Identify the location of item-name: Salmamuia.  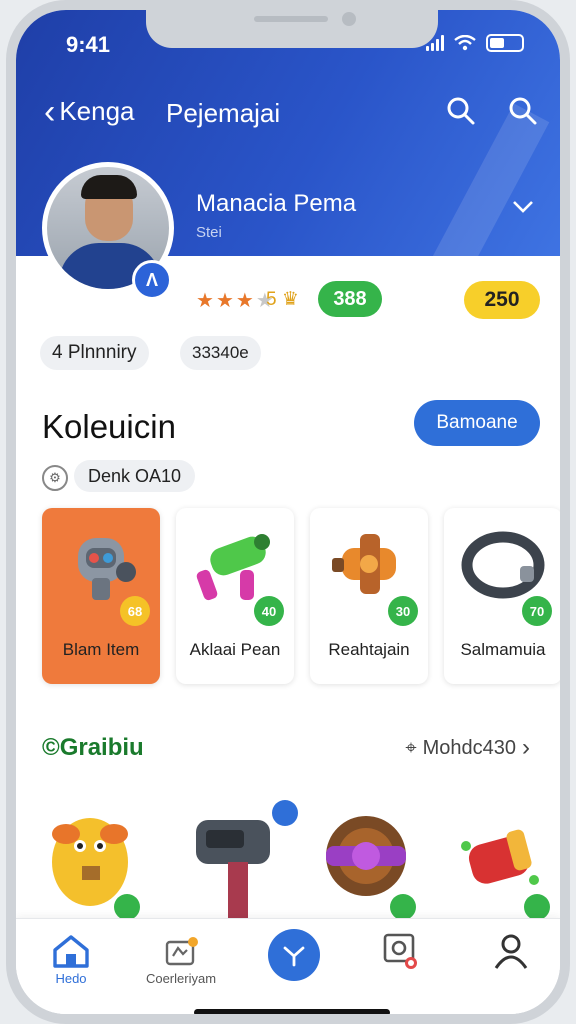
(503, 649).